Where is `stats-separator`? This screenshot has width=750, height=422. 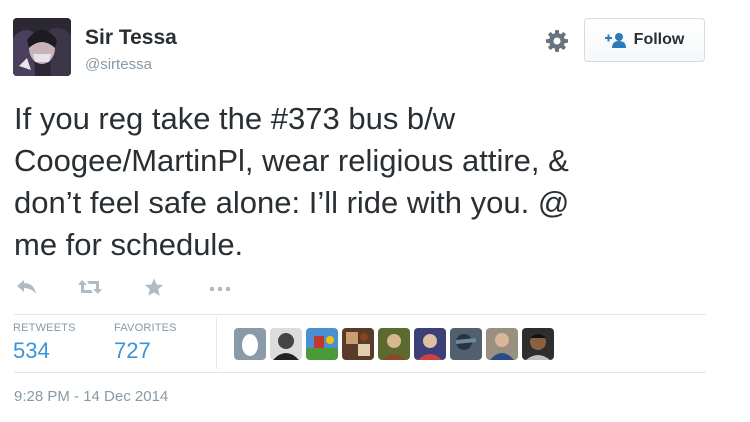
stats-separator is located at coordinates (216, 343).